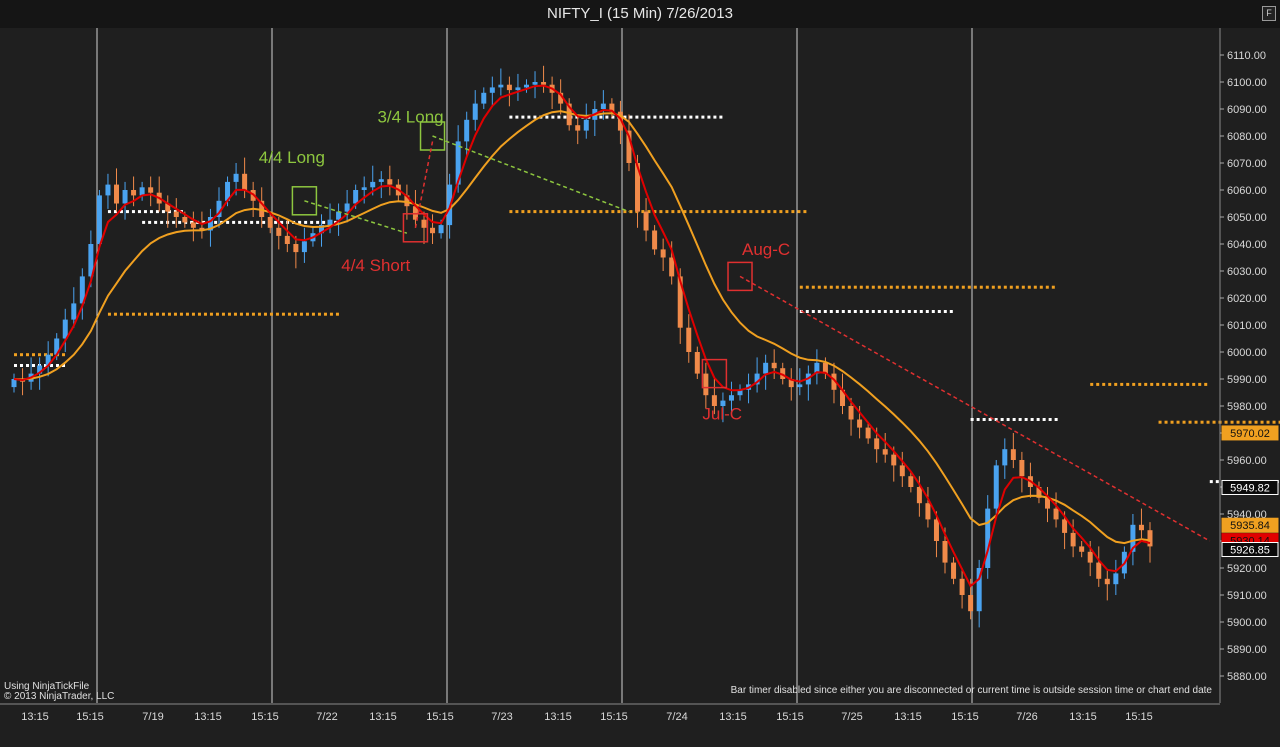 The width and height of the screenshot is (1280, 747). What do you see at coordinates (640, 13) in the screenshot?
I see `chart-title: NIFTY_I (15 Min) 7/26/2013` at bounding box center [640, 13].